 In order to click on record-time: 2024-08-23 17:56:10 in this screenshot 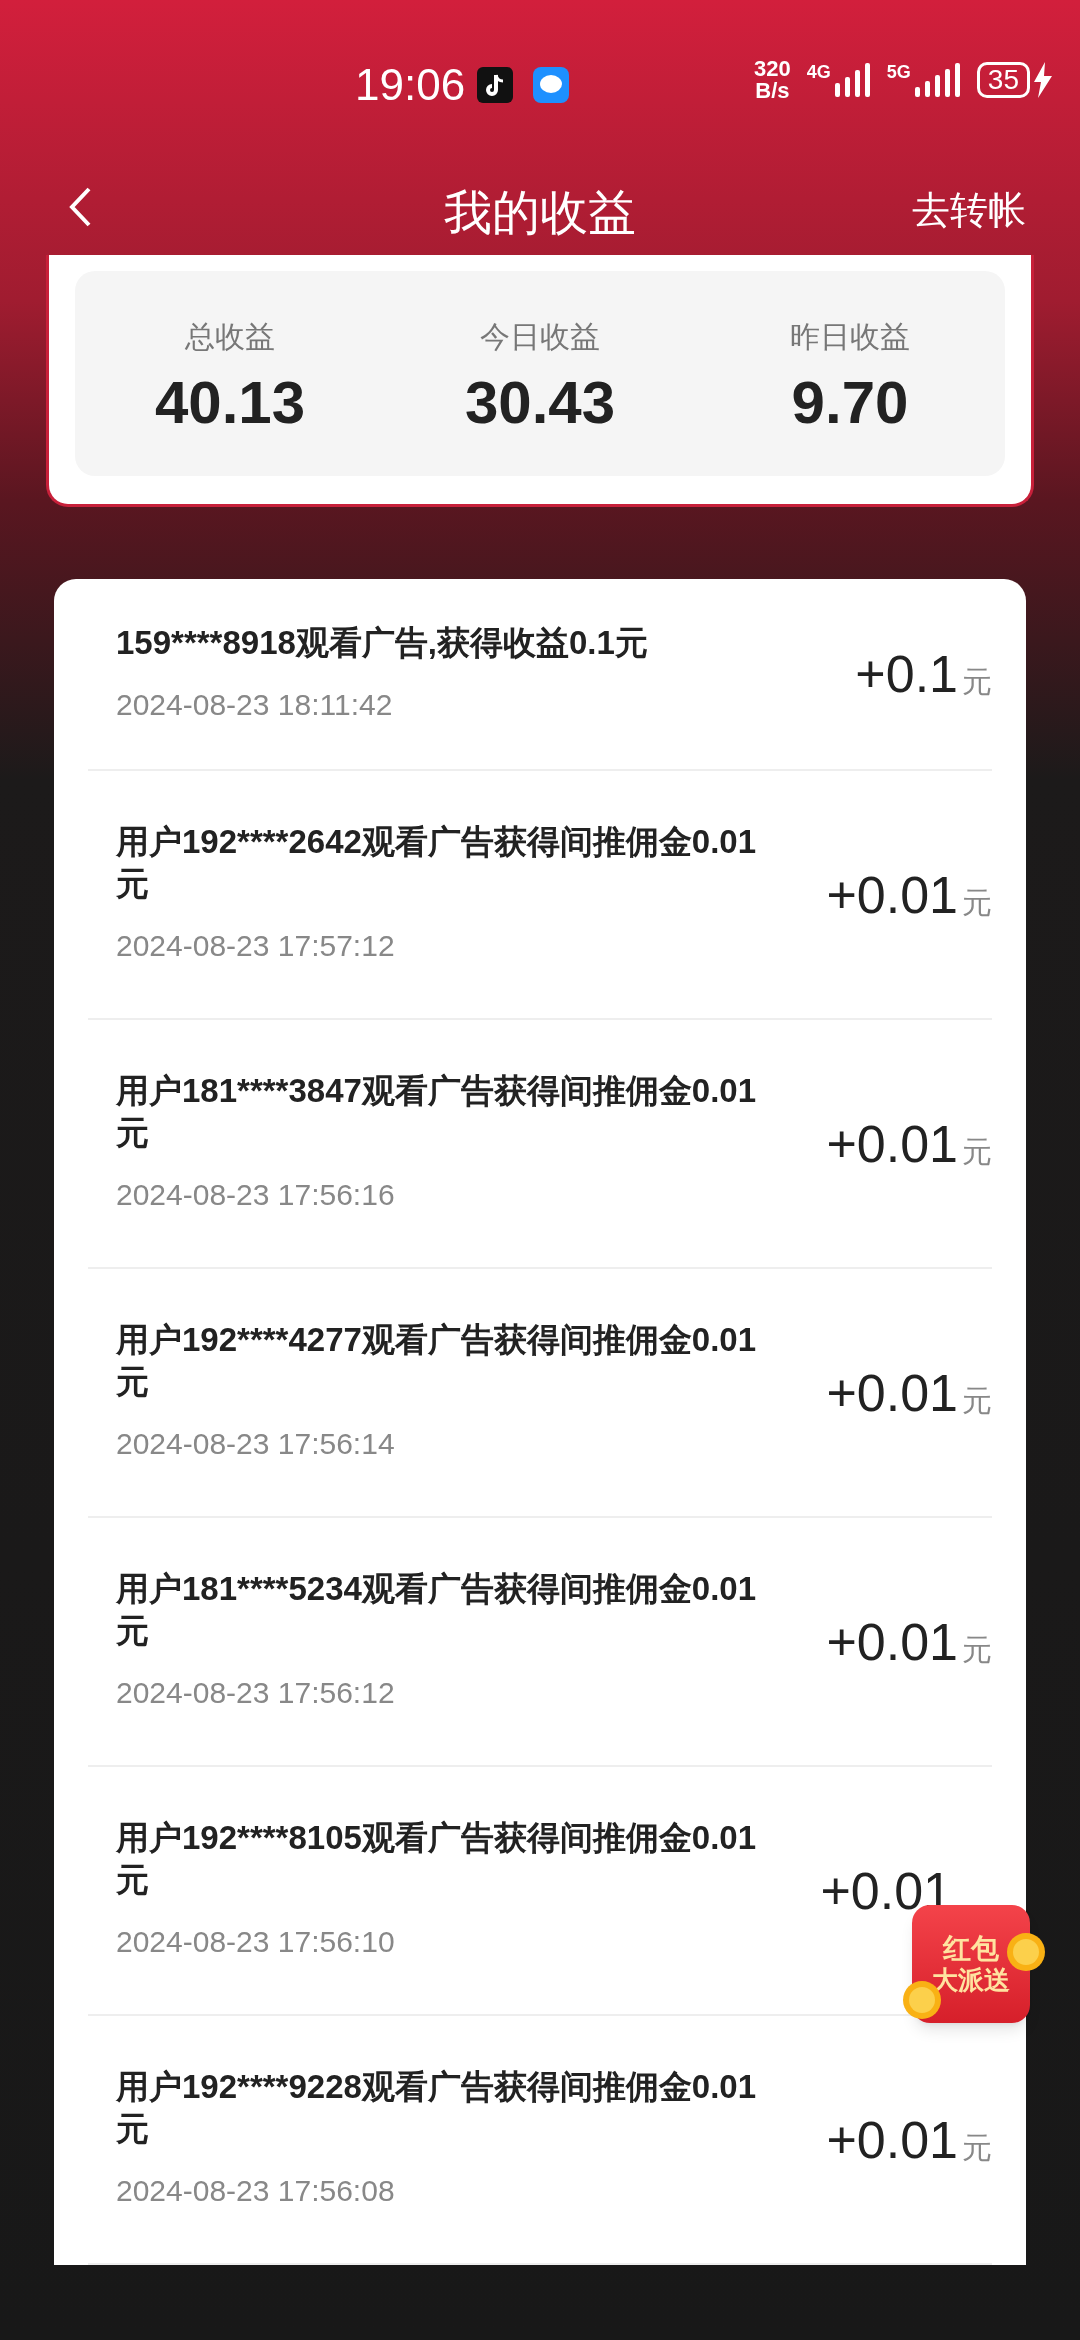, I will do `click(256, 1942)`.